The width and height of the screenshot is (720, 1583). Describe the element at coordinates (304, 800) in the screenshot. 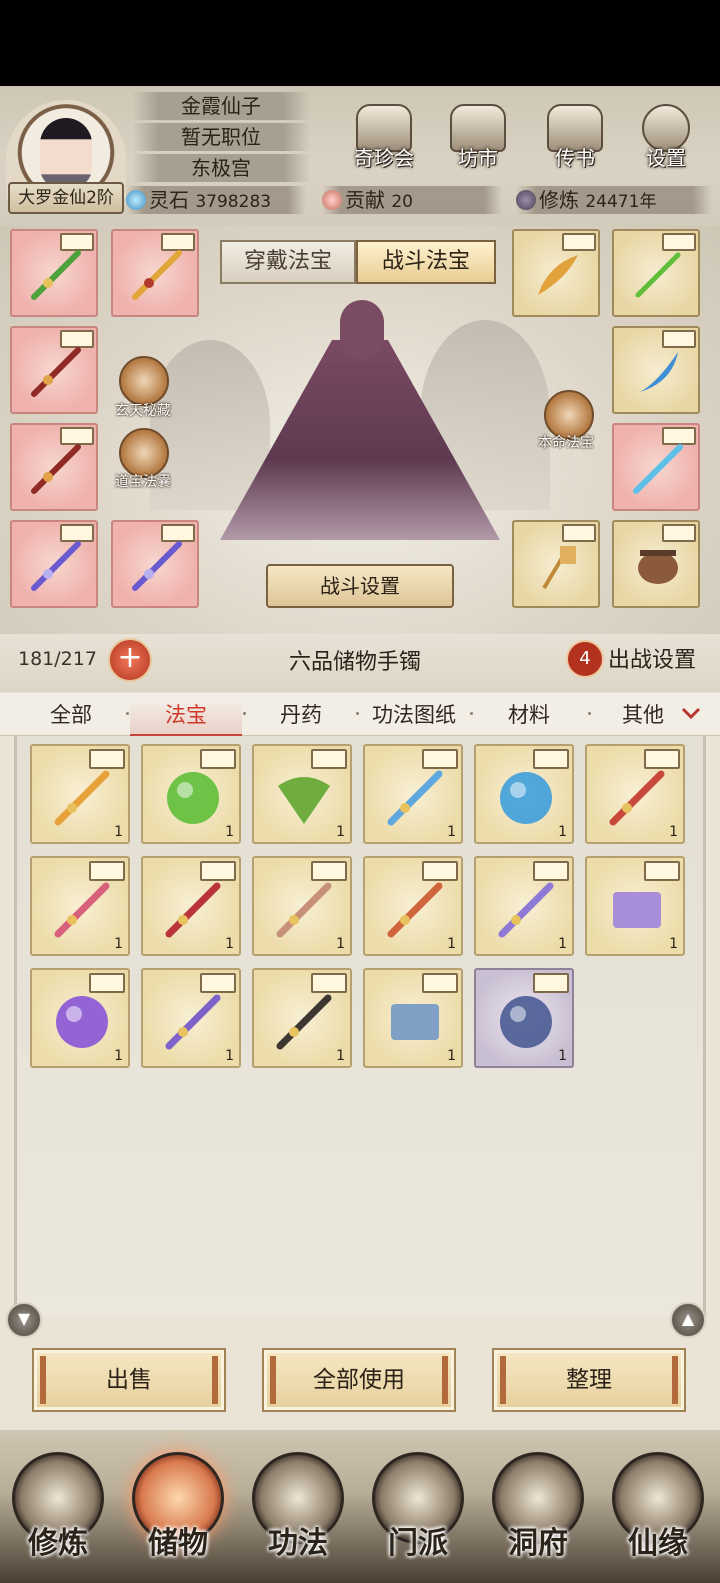

I see `leaf-fan-icon` at that location.